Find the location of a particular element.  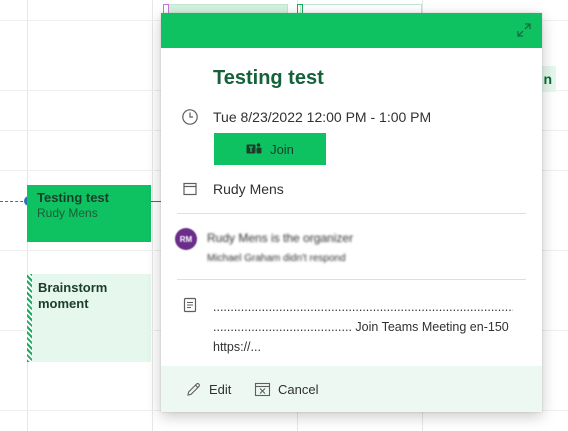

event-title-fragment: n is located at coordinates (547, 79).